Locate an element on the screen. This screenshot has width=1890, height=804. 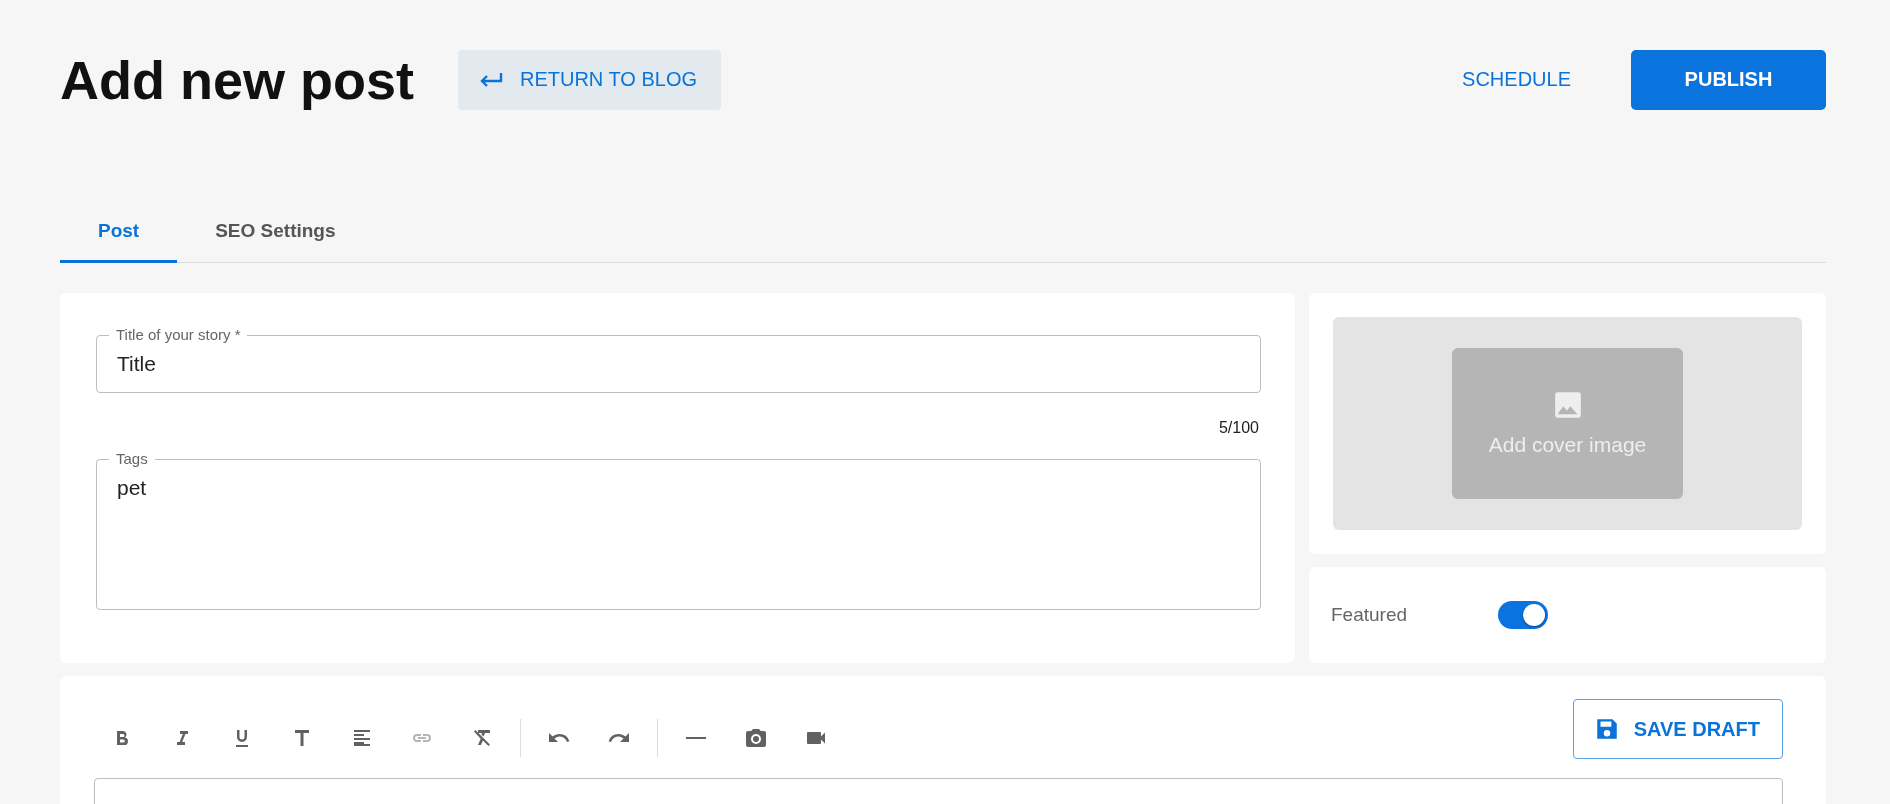
field-label: Title of your story * is located at coordinates (178, 334).